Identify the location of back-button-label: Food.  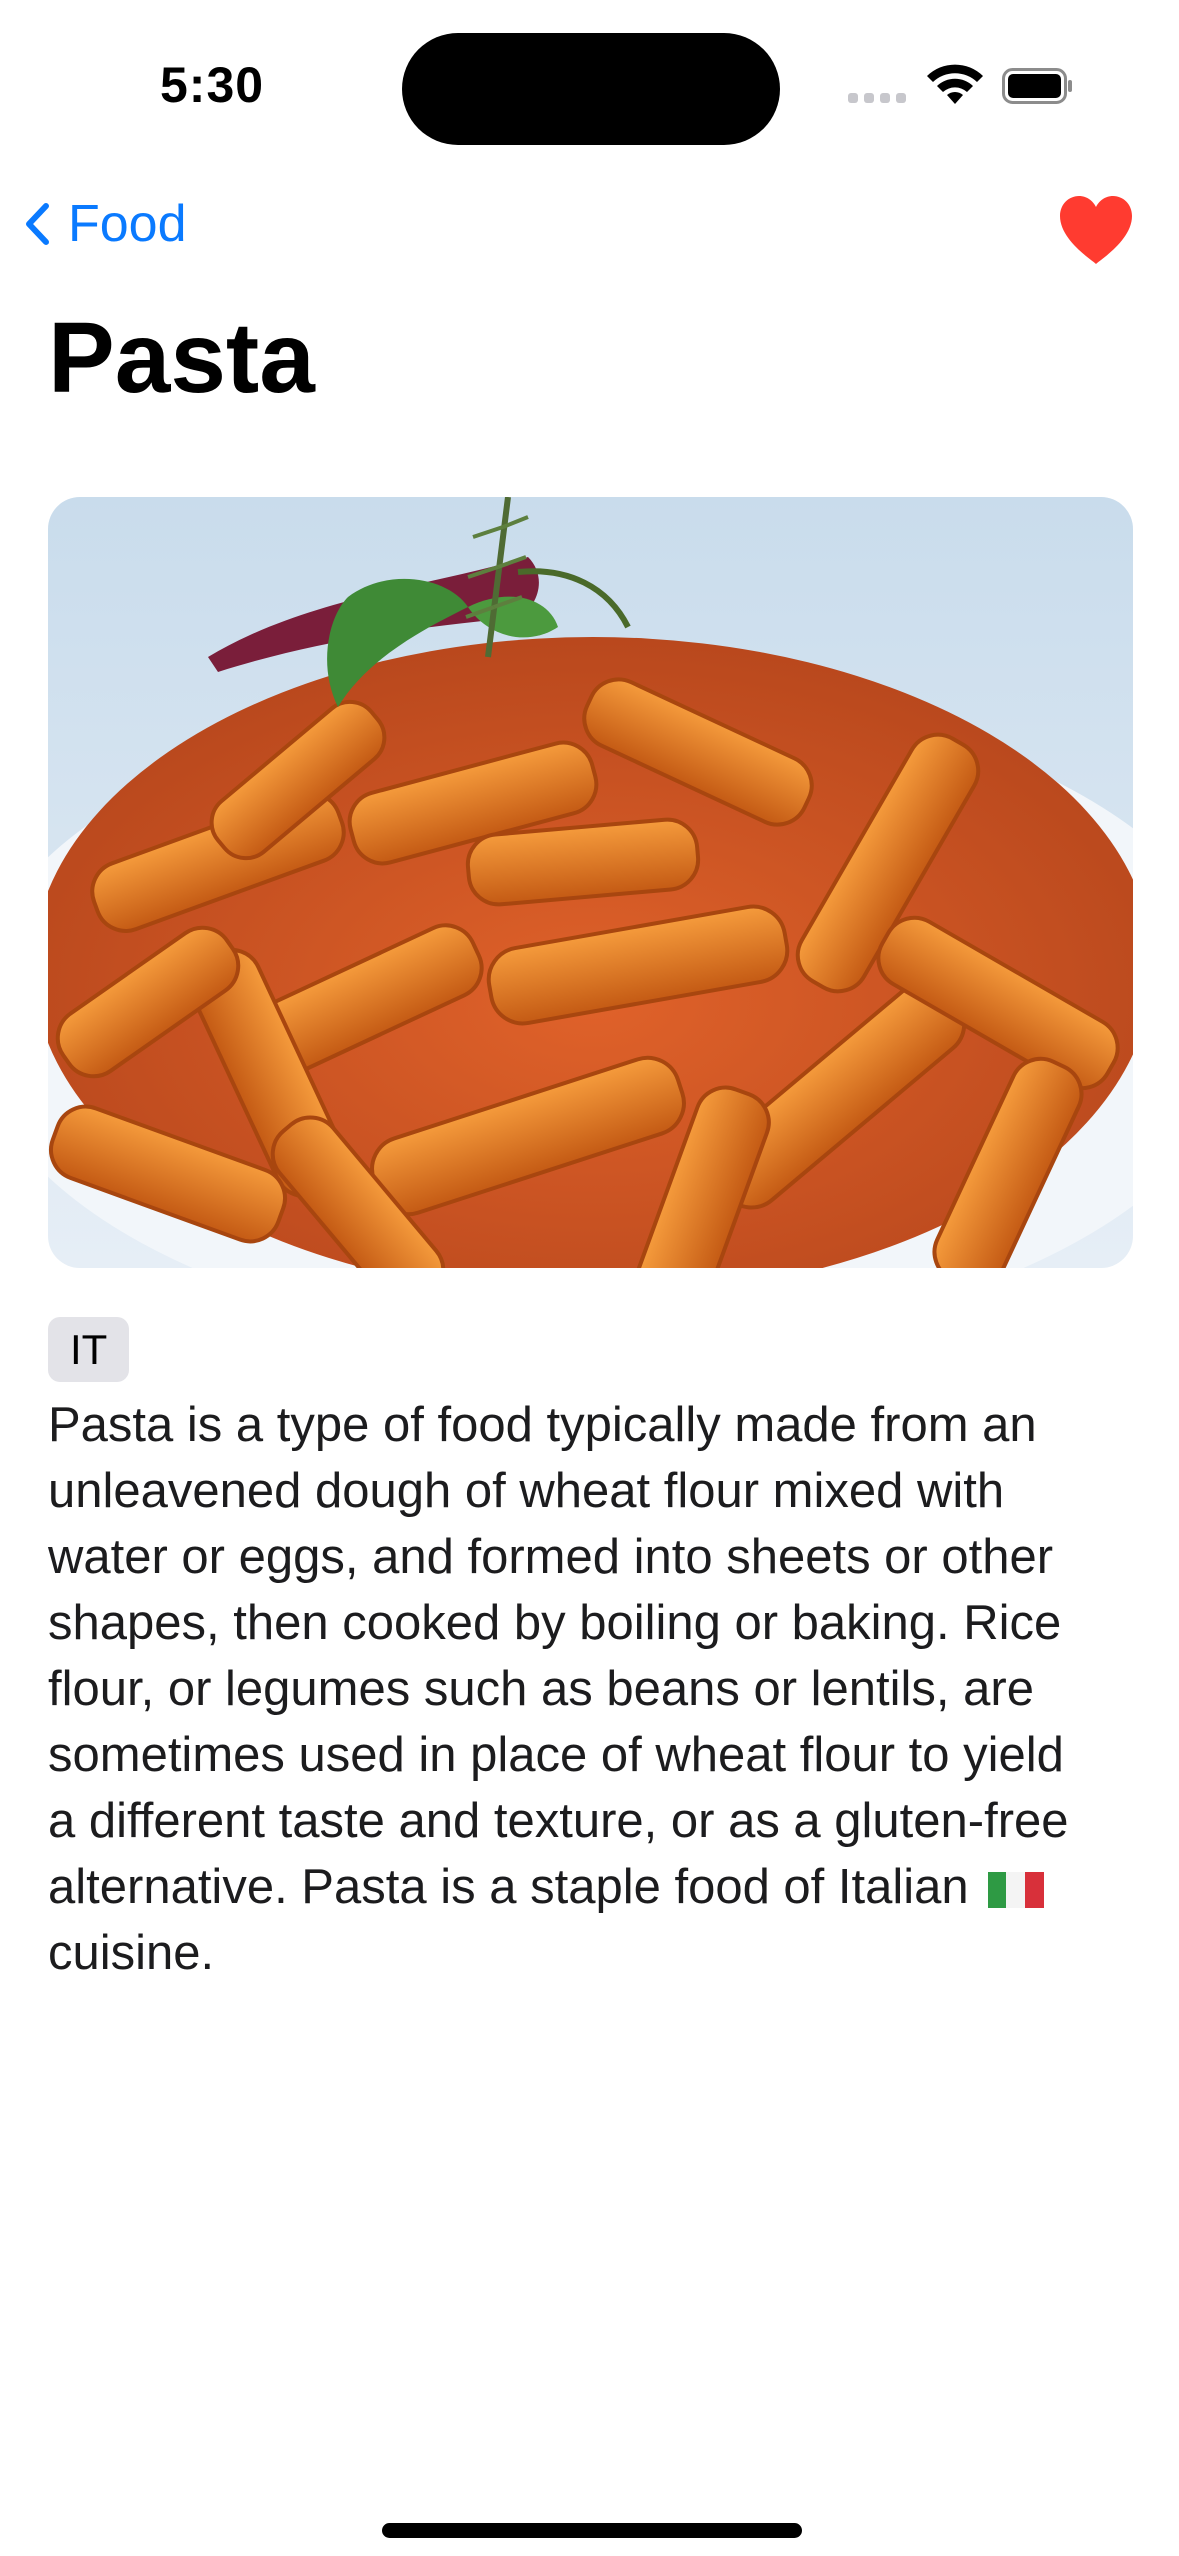
(127, 224).